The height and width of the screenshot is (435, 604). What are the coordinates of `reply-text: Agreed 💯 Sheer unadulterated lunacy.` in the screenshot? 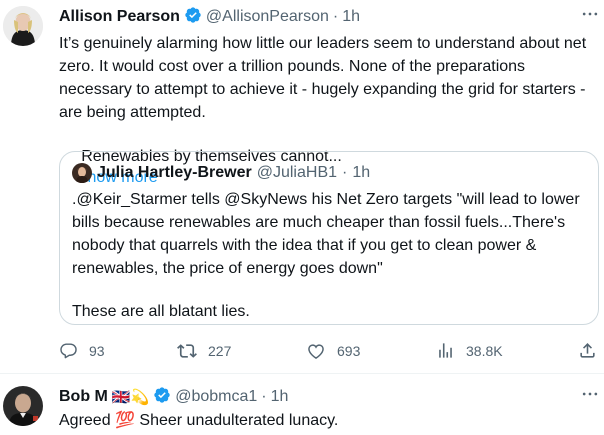 It's located at (198, 420).